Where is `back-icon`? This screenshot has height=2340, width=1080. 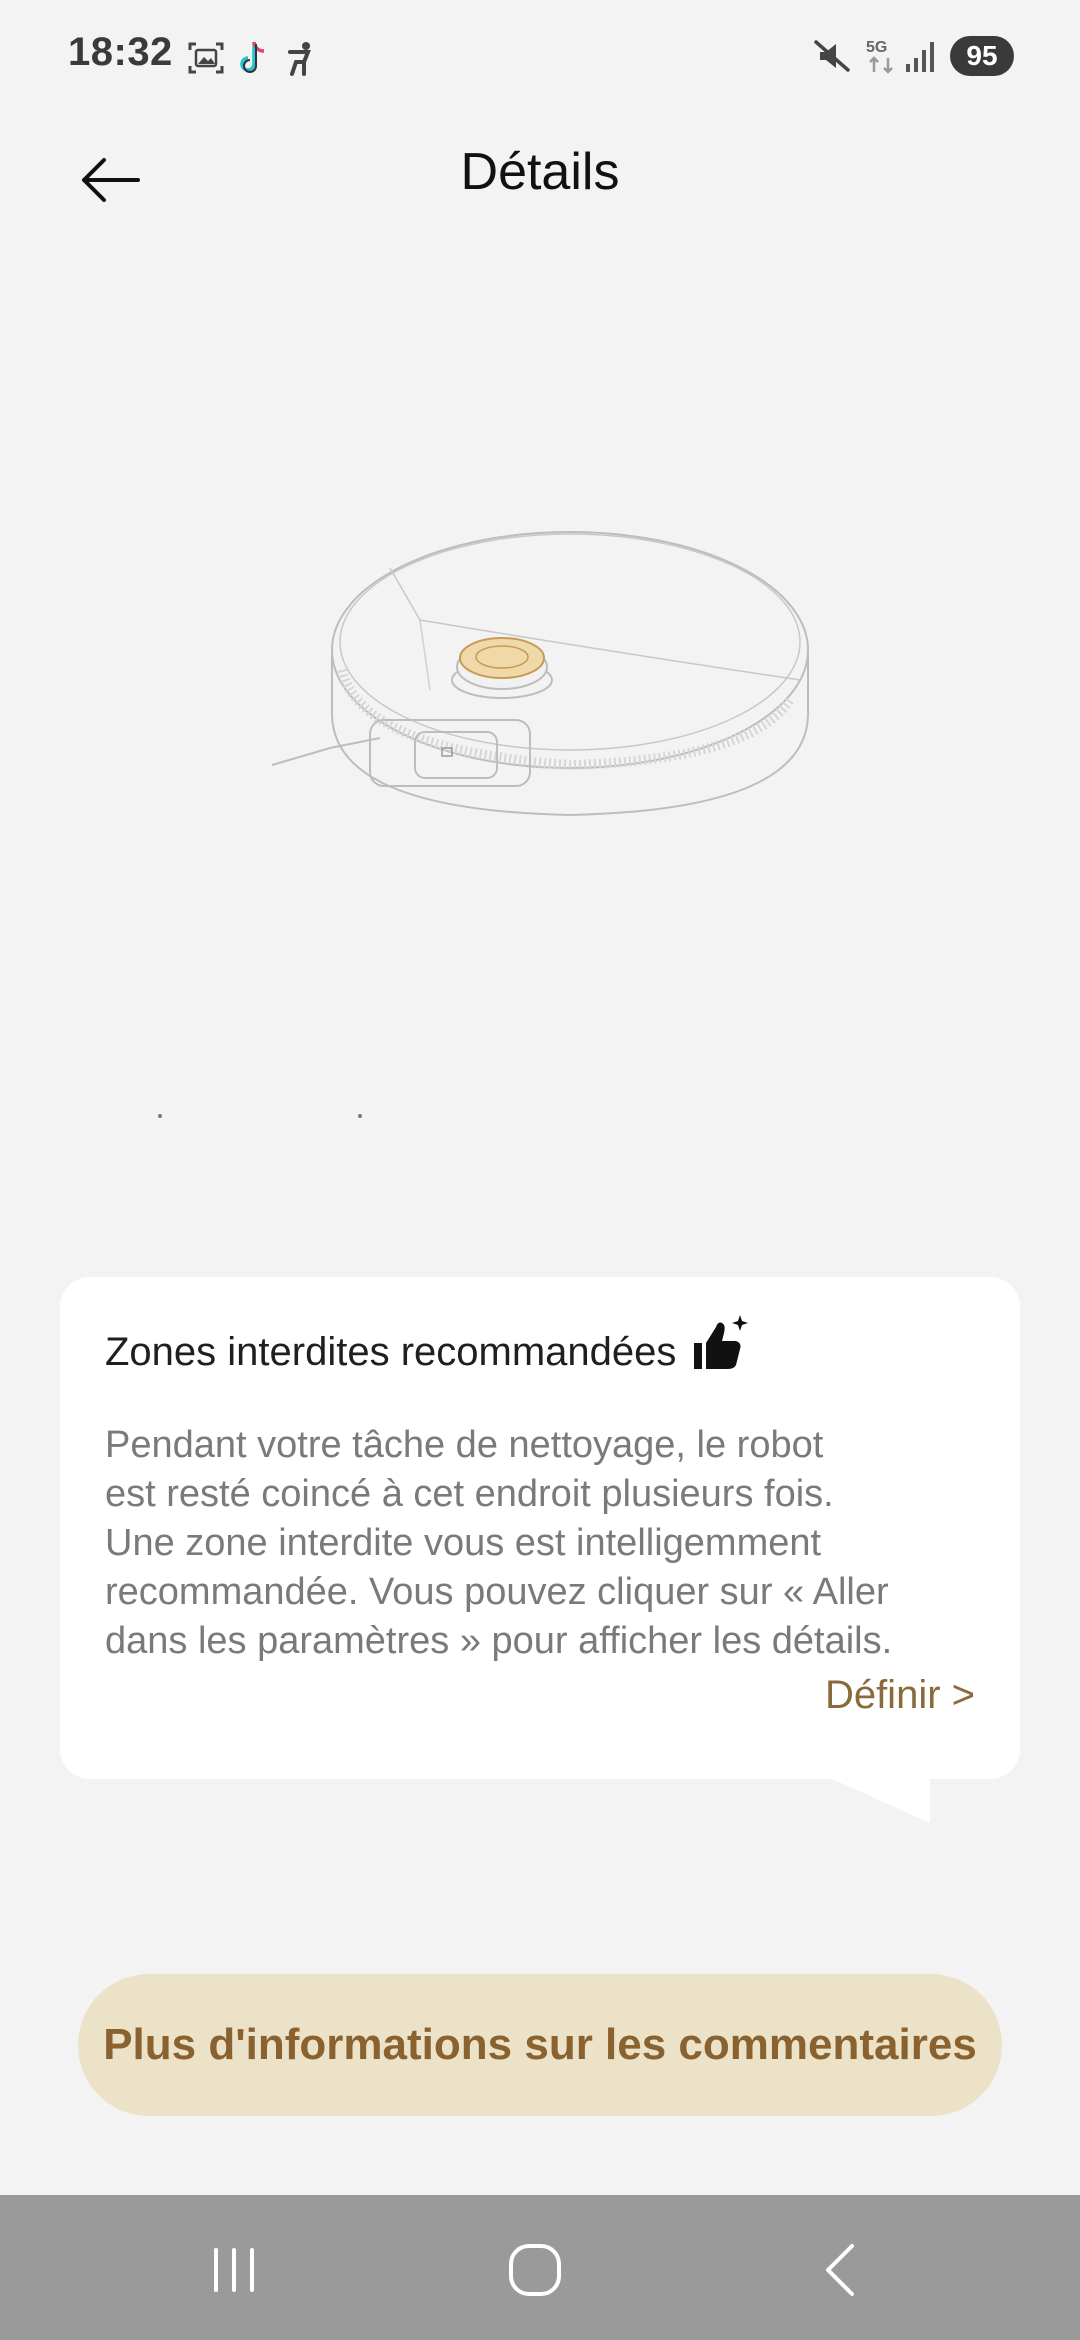
back-icon is located at coordinates (840, 2270).